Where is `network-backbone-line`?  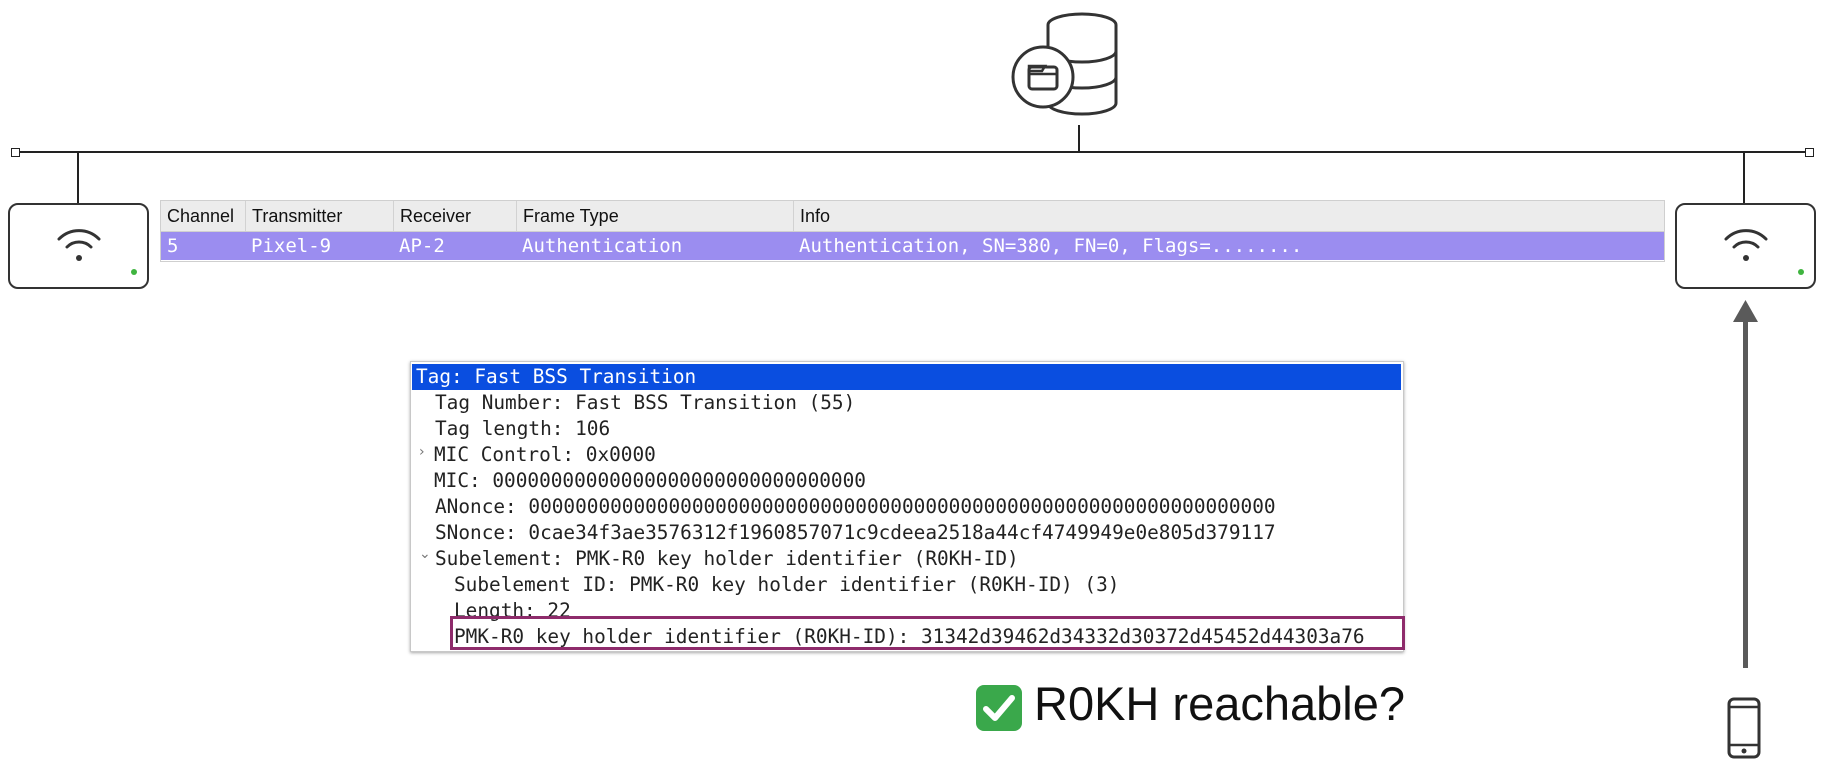 network-backbone-line is located at coordinates (912, 152).